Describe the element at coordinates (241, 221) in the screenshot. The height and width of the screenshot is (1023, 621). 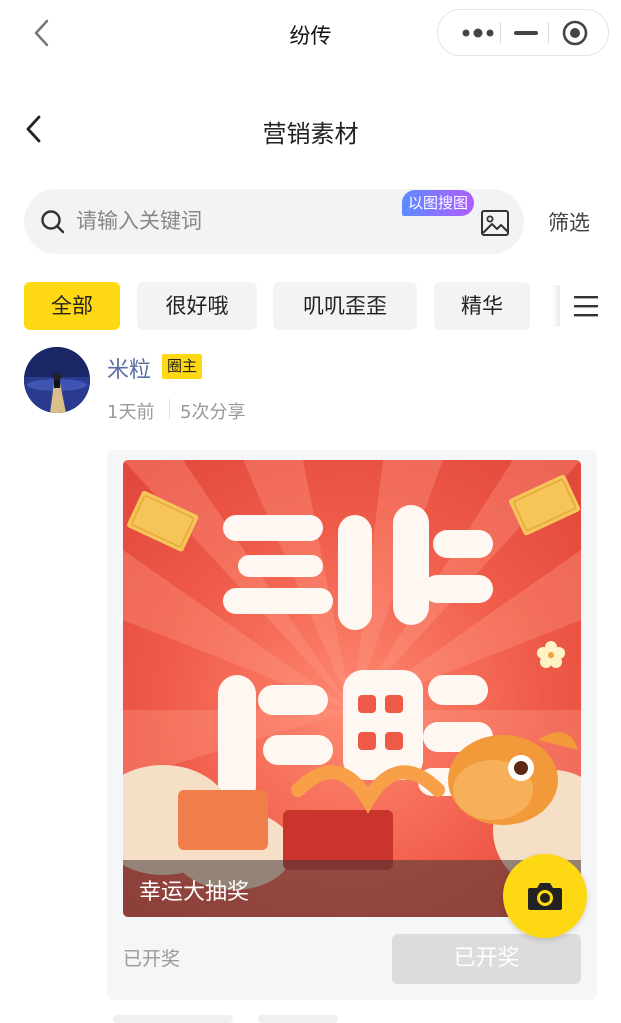
I see `search-input` at that location.